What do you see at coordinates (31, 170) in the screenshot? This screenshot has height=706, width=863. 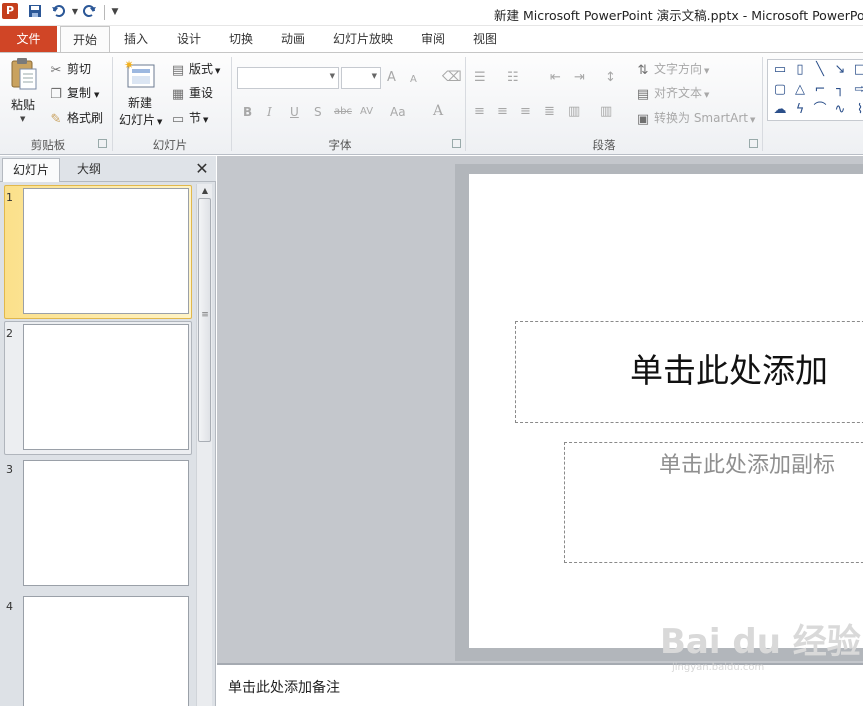 I see `tab-slides: 幻灯片` at bounding box center [31, 170].